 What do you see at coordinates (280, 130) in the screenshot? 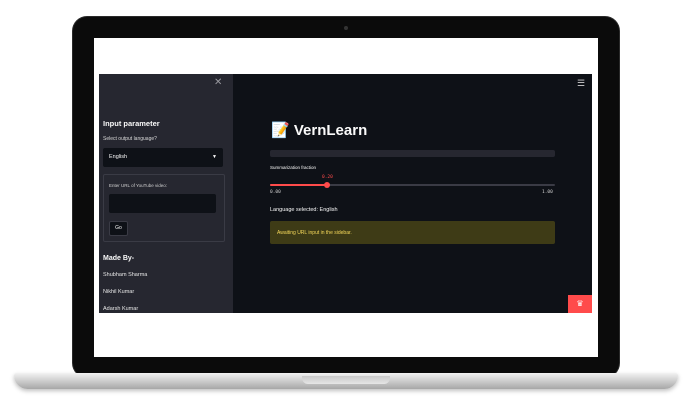
I see `memo-icon: 📝` at bounding box center [280, 130].